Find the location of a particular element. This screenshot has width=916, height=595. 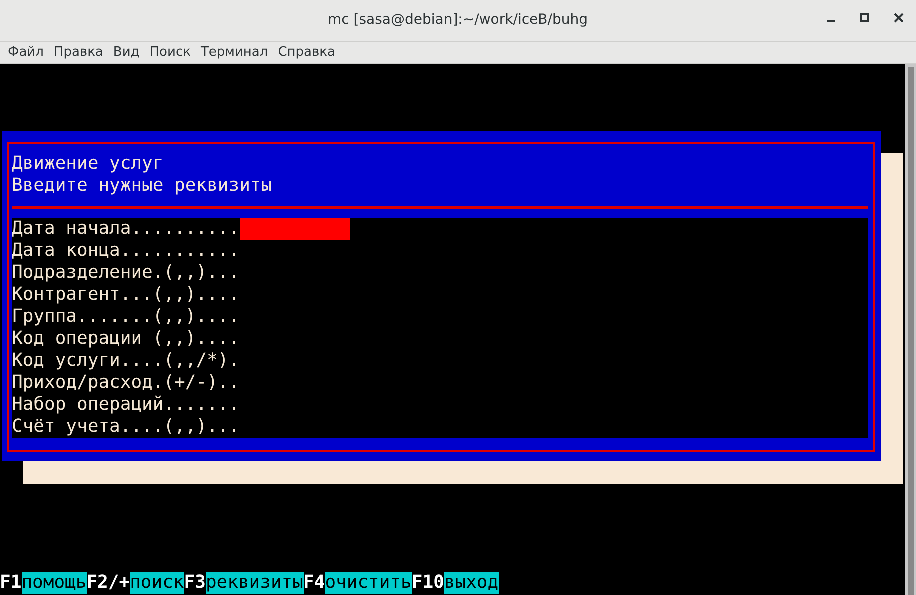

function-key: F3 is located at coordinates (195, 583).